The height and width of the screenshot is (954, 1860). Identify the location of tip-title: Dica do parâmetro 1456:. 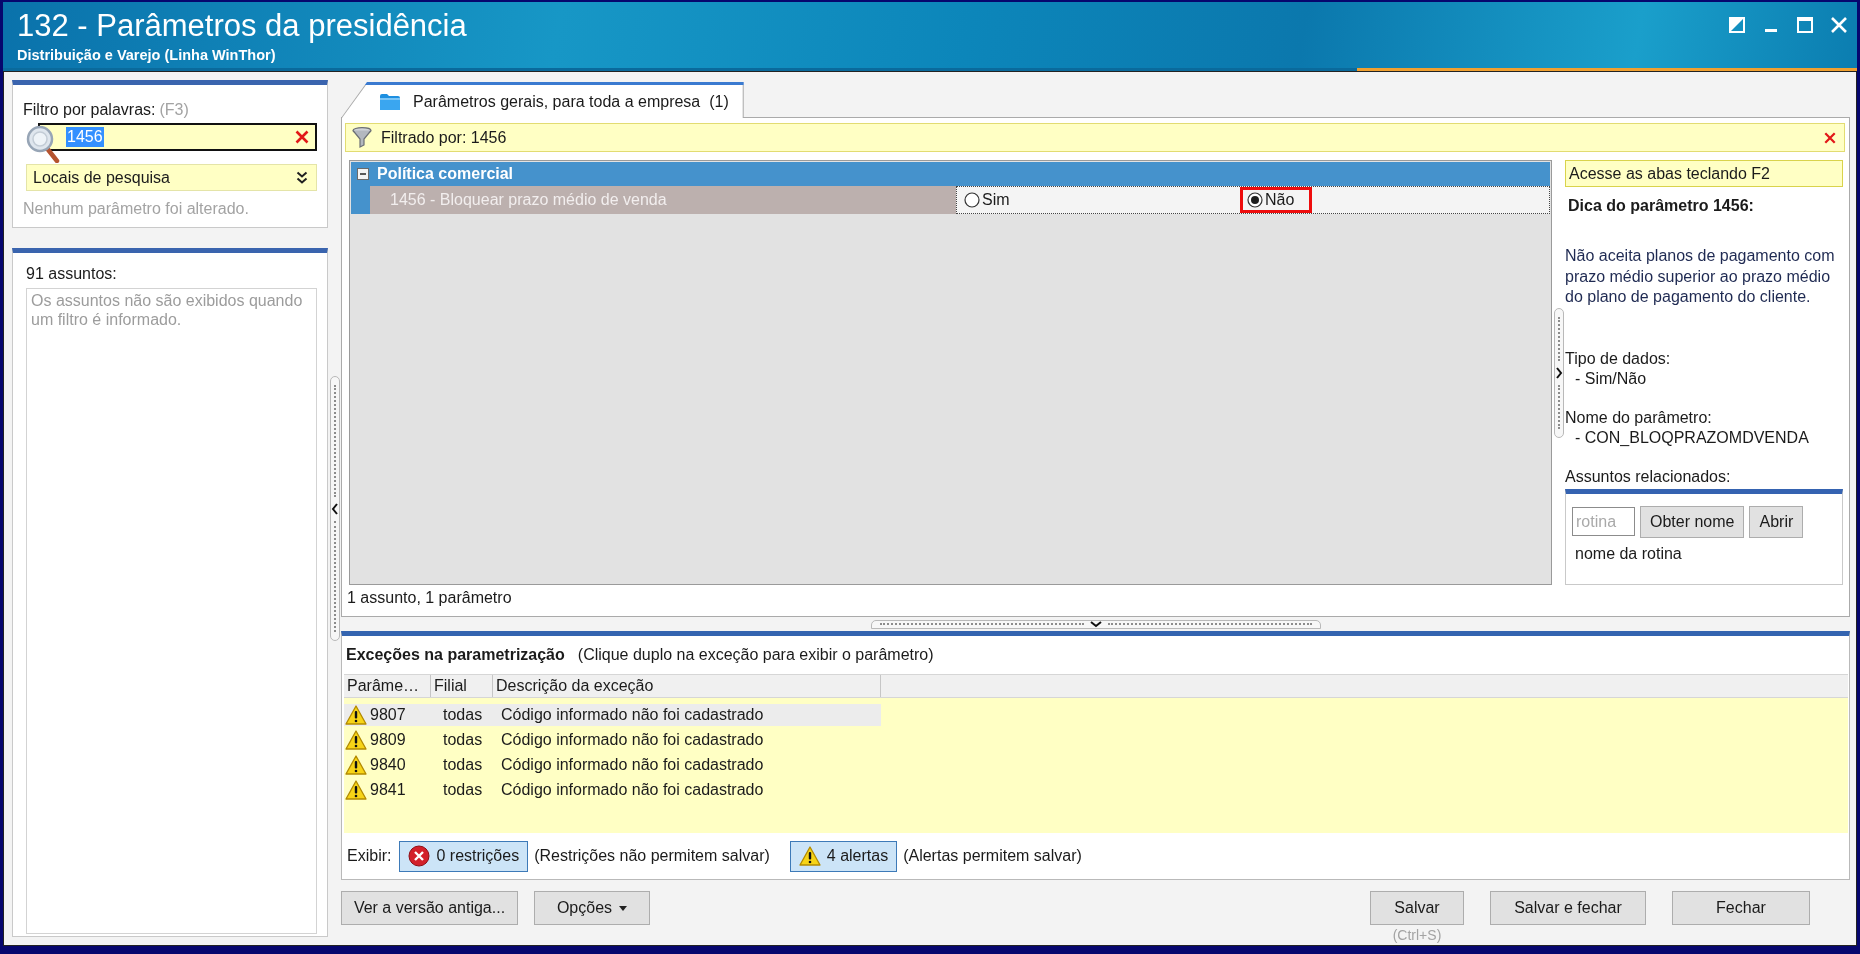
(1661, 206).